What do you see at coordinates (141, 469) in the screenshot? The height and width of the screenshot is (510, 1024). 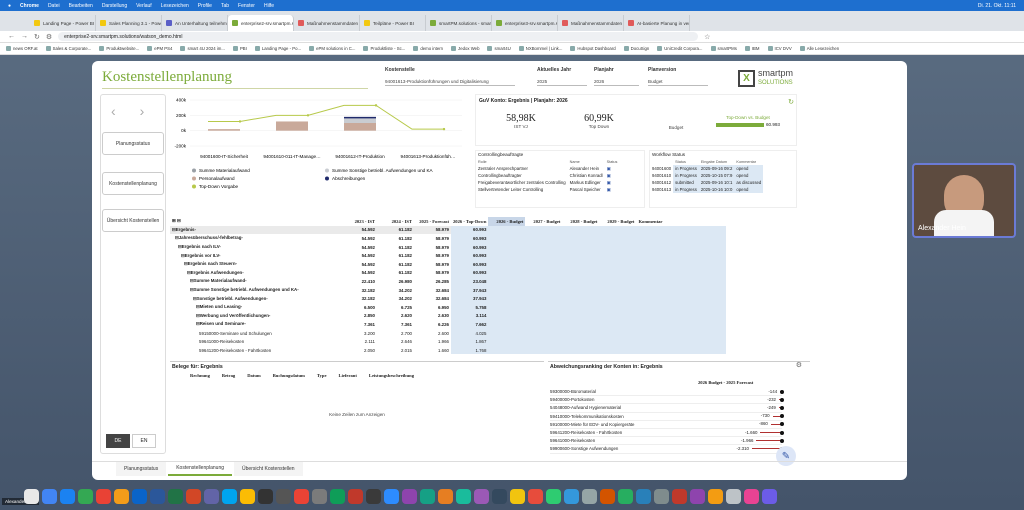 I see `page-tab-planungsstatus: Planungsstatus` at bounding box center [141, 469].